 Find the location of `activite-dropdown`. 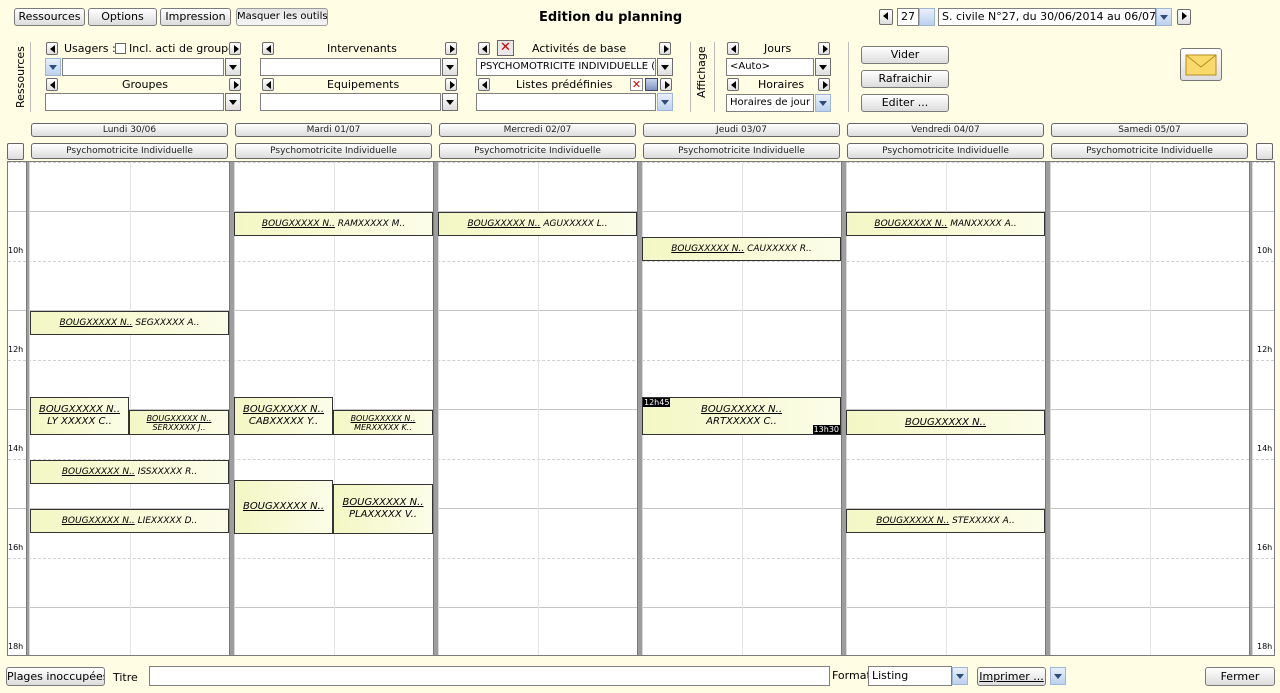

activite-dropdown is located at coordinates (665, 67).